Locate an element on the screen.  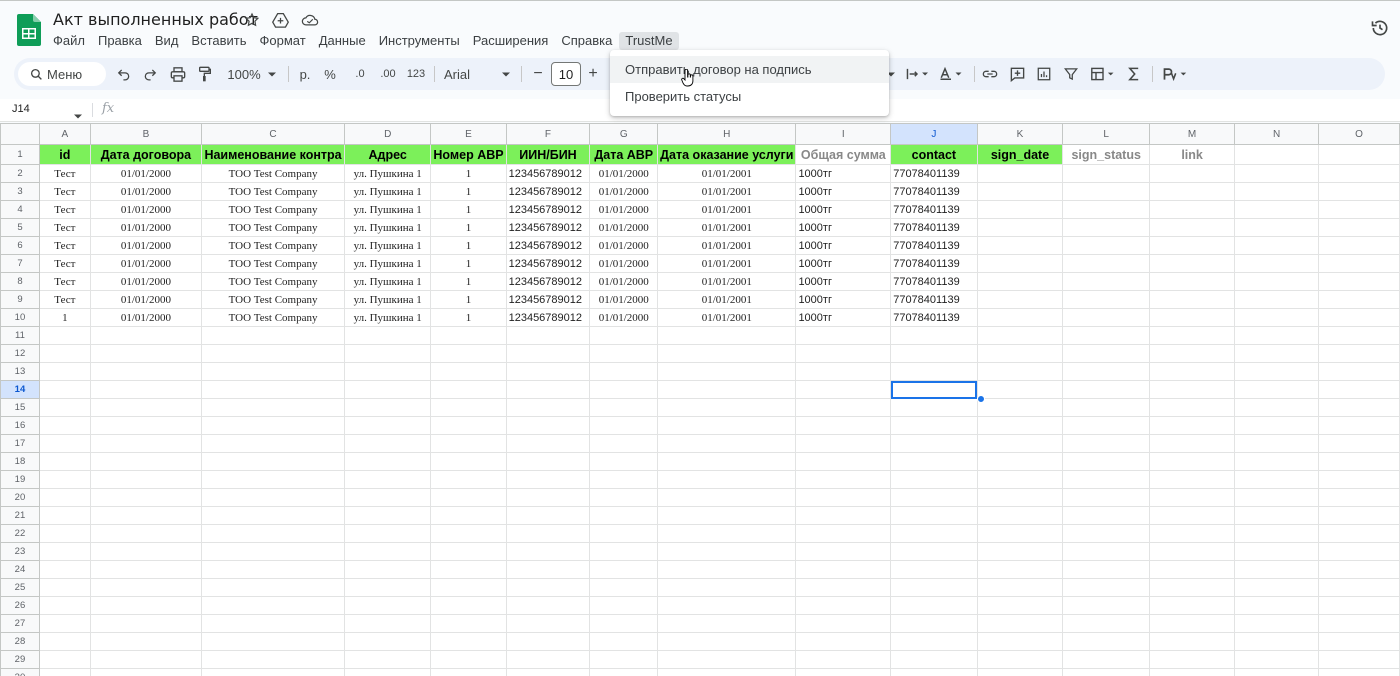
row-header: 15 is located at coordinates (20, 407).